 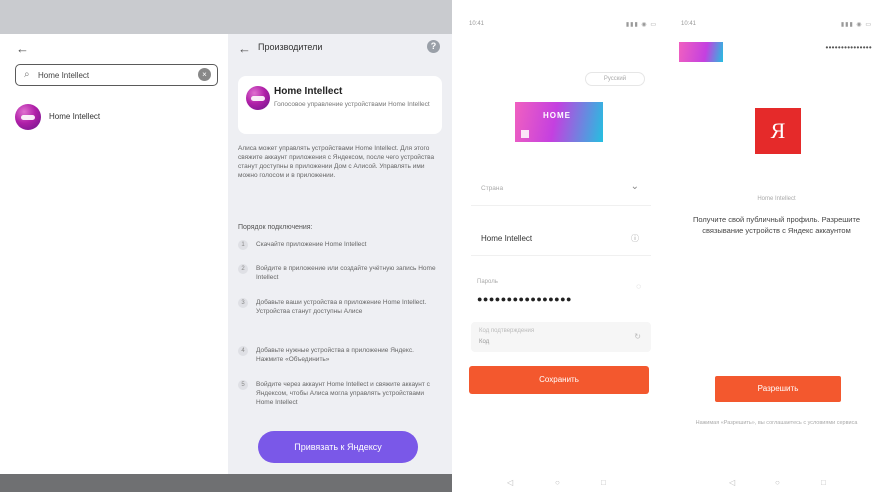 I want to click on search-result-label: Home Intellect, so click(x=75, y=116).